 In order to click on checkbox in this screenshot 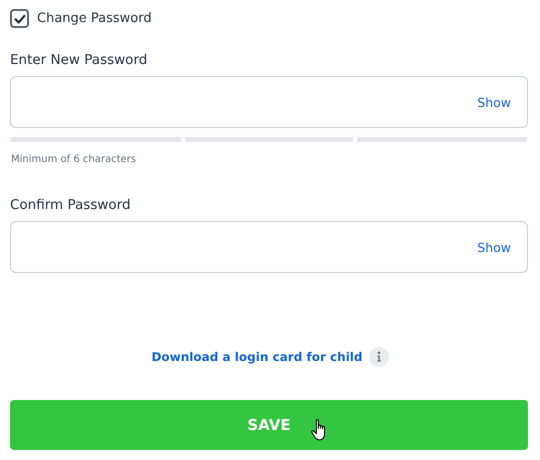, I will do `click(19, 18)`.